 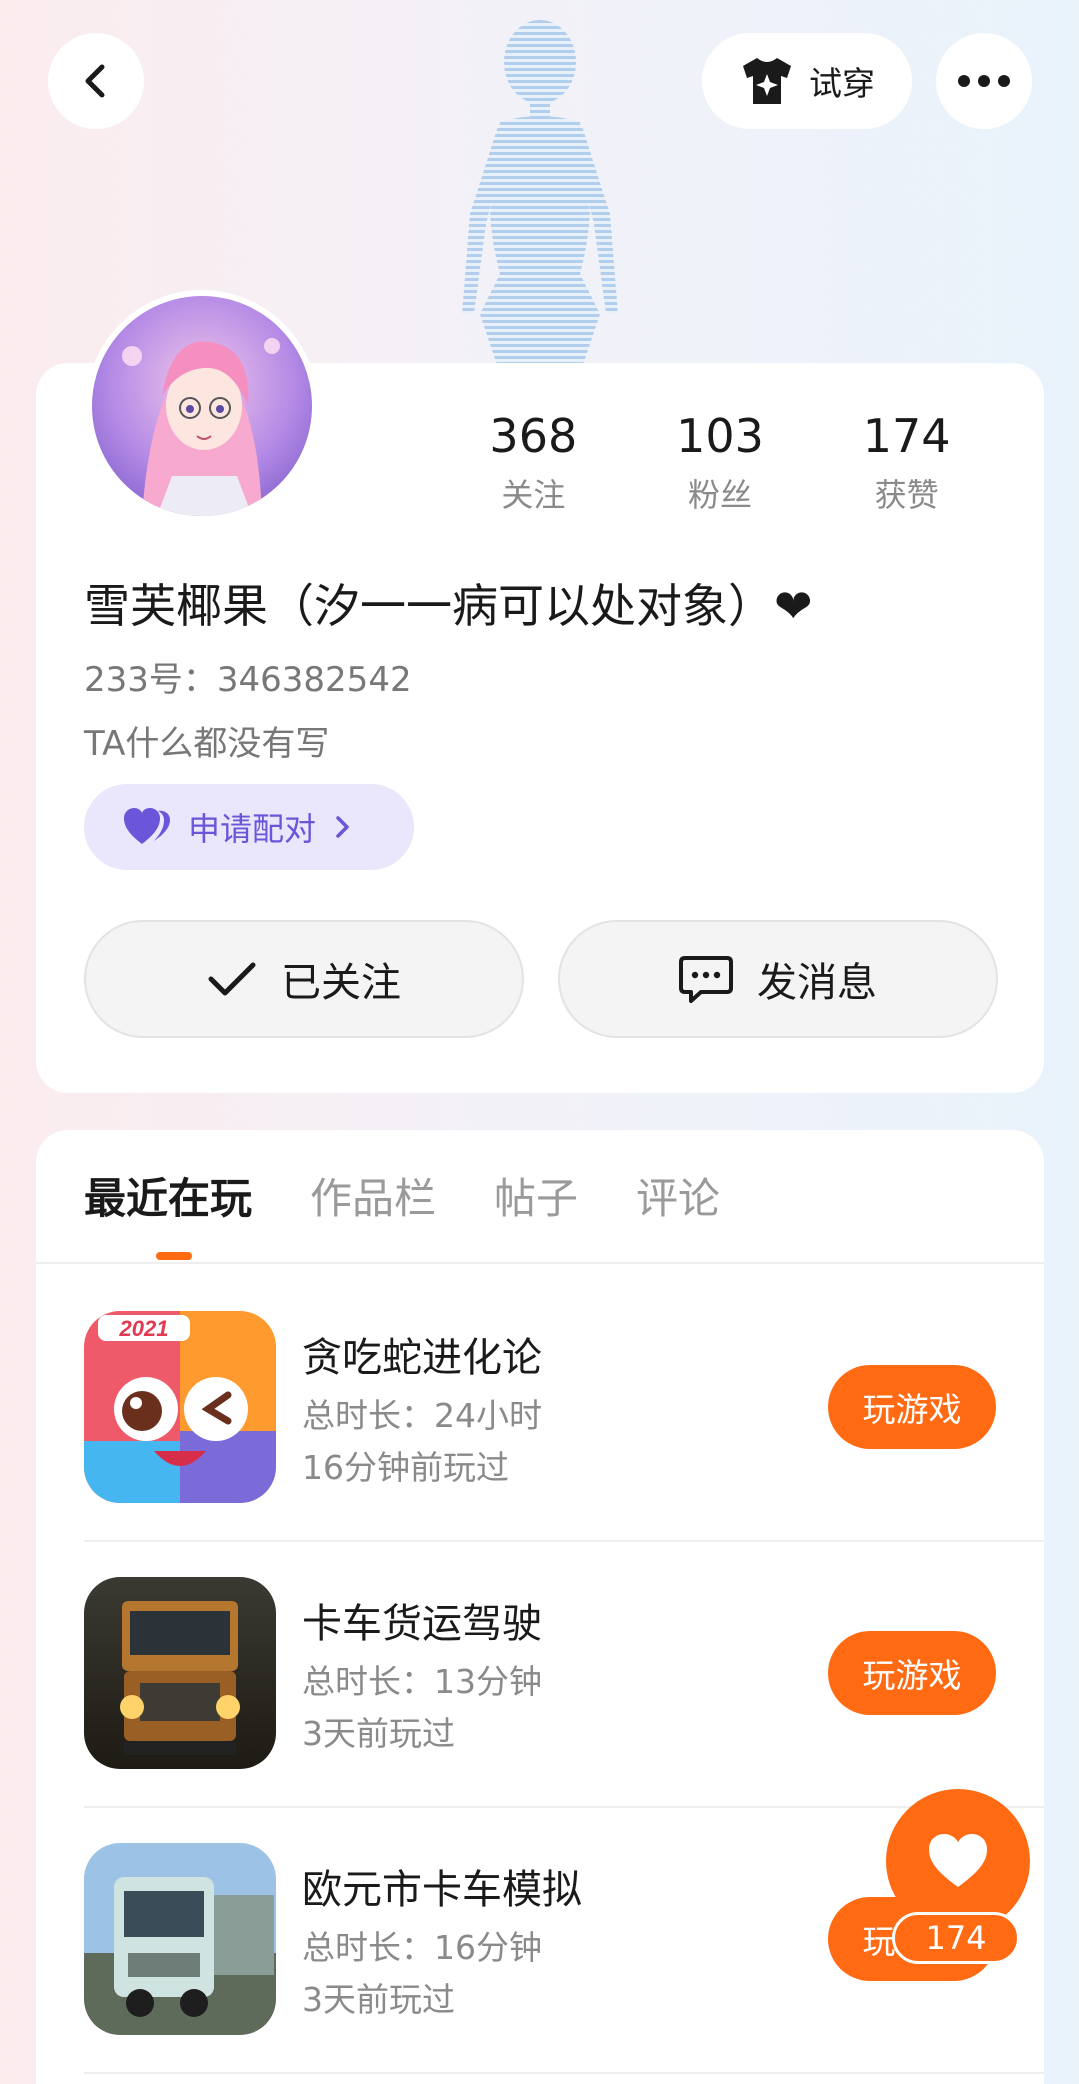 I want to click on game-row: 欧元市卡车模拟 总时长：16分钟 3天前玩过 玩游戏, so click(x=544, y=1963).